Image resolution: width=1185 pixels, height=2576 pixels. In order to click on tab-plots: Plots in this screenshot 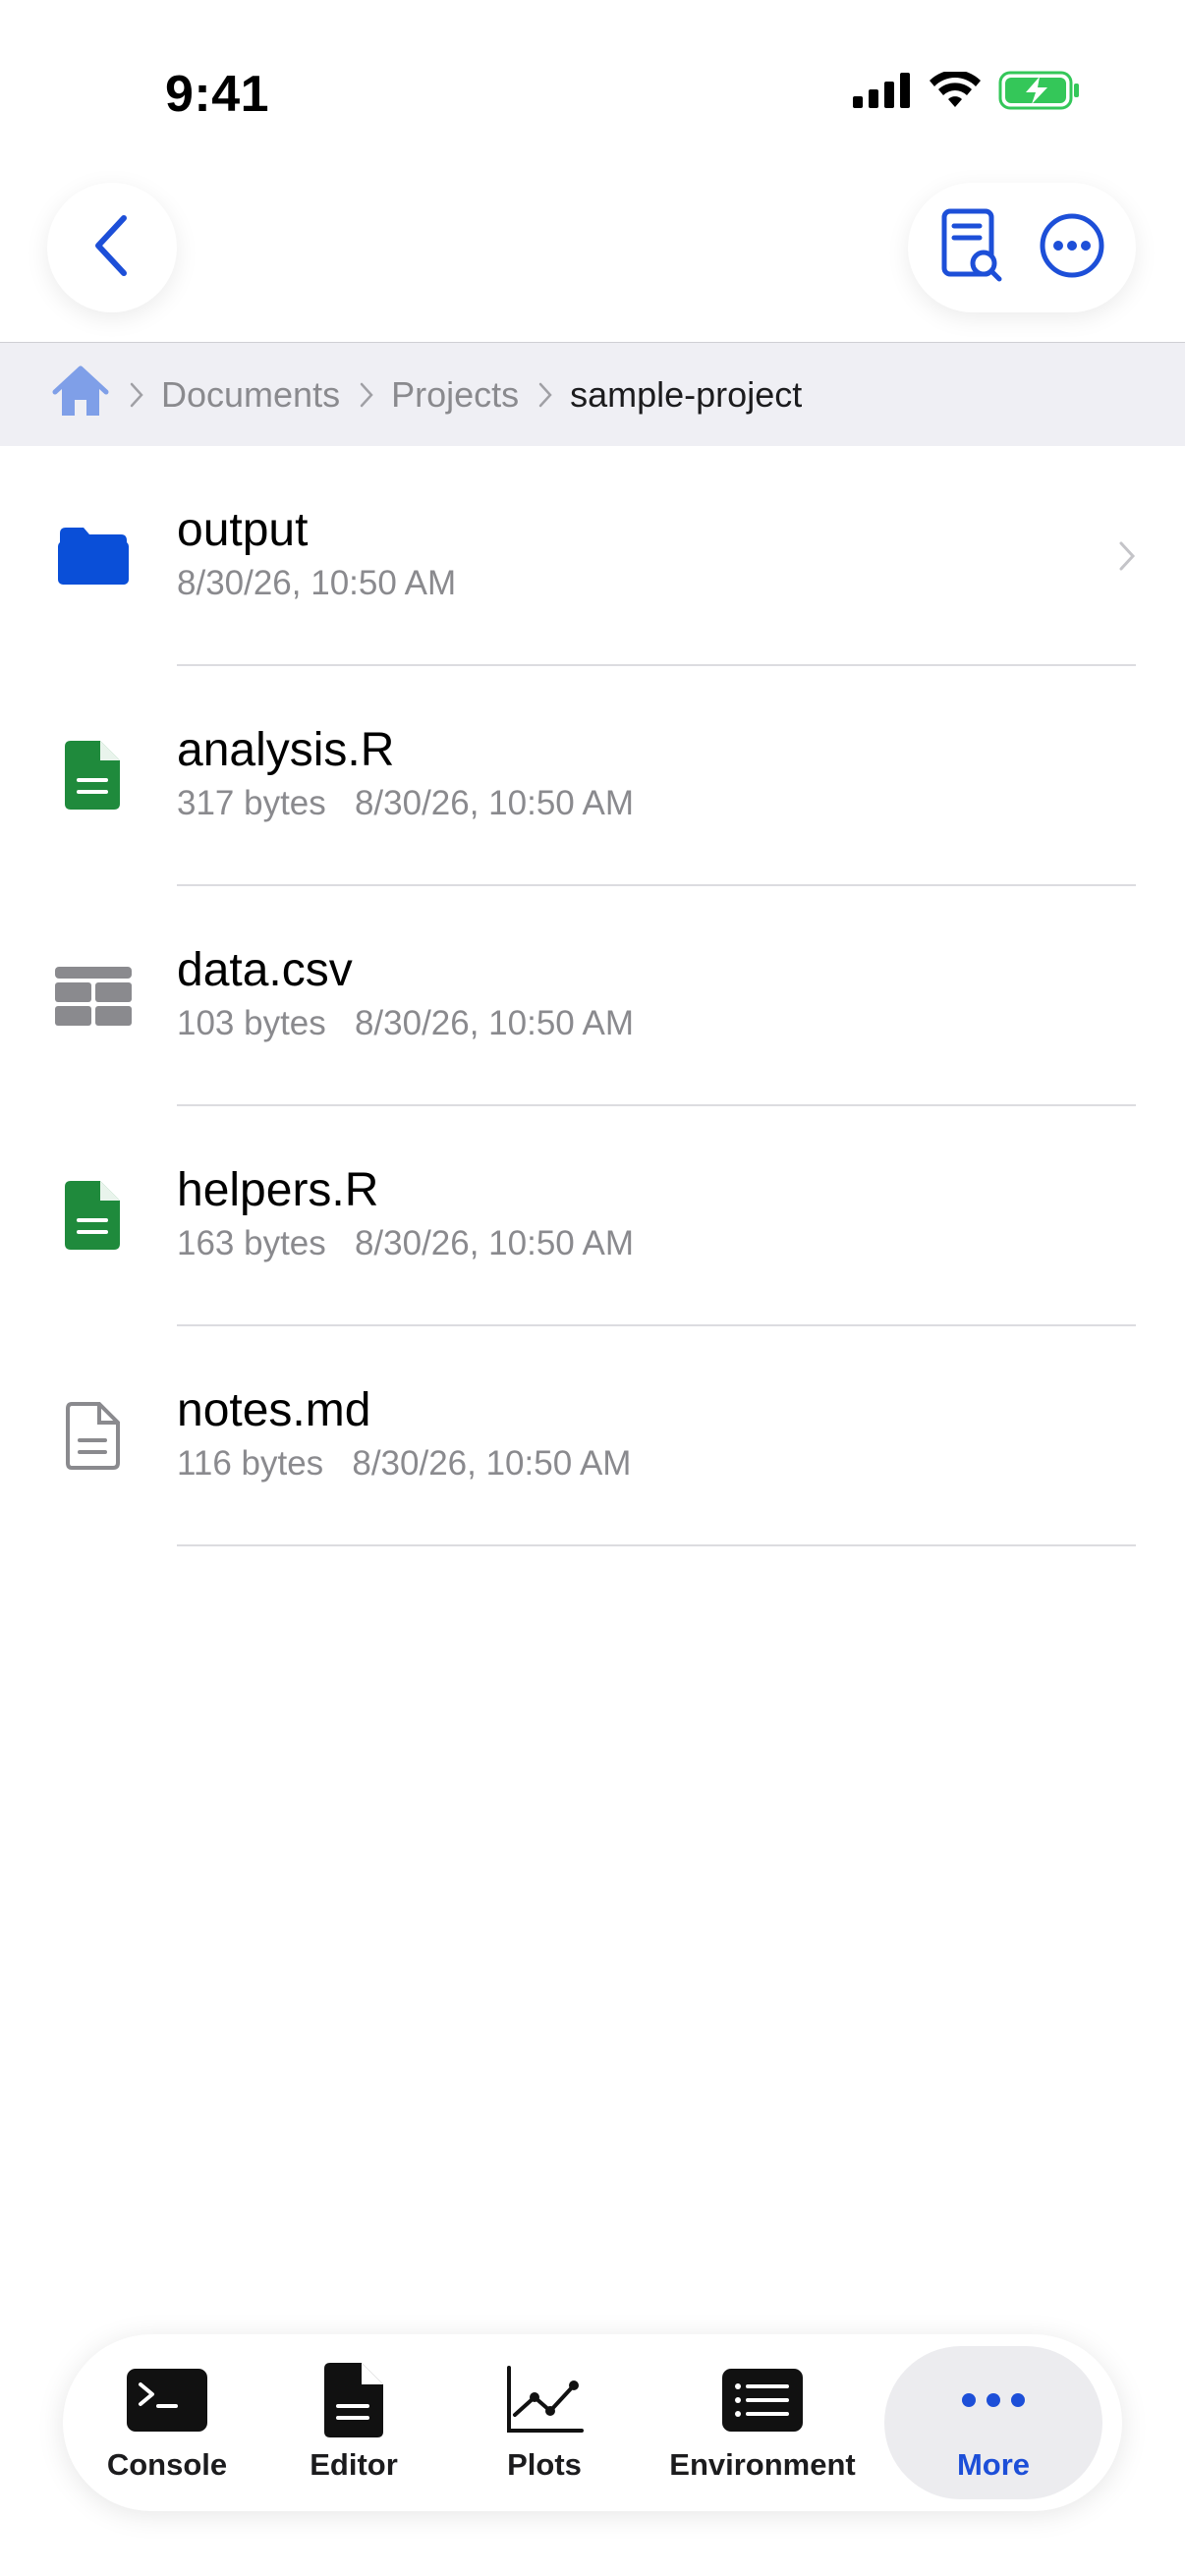, I will do `click(544, 2422)`.